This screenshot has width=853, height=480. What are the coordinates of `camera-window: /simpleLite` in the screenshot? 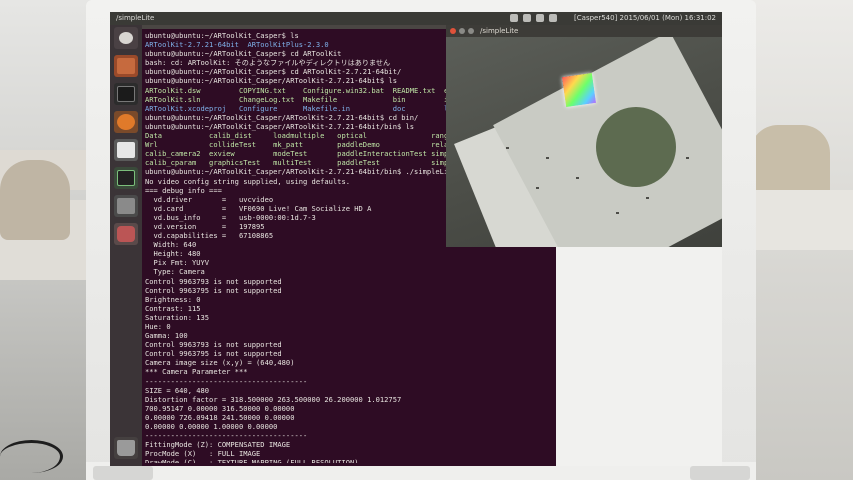 It's located at (584, 136).